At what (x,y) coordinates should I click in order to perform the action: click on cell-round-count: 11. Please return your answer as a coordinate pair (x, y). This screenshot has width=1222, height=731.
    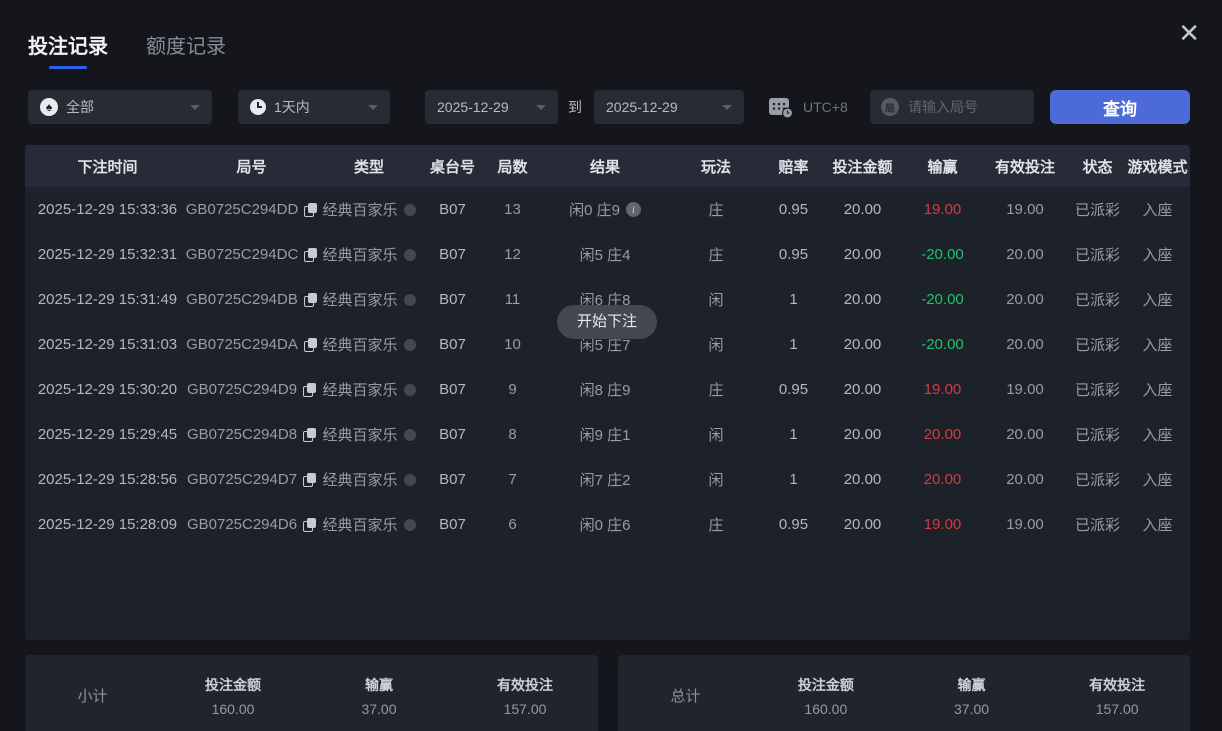
    Looking at the image, I should click on (512, 299).